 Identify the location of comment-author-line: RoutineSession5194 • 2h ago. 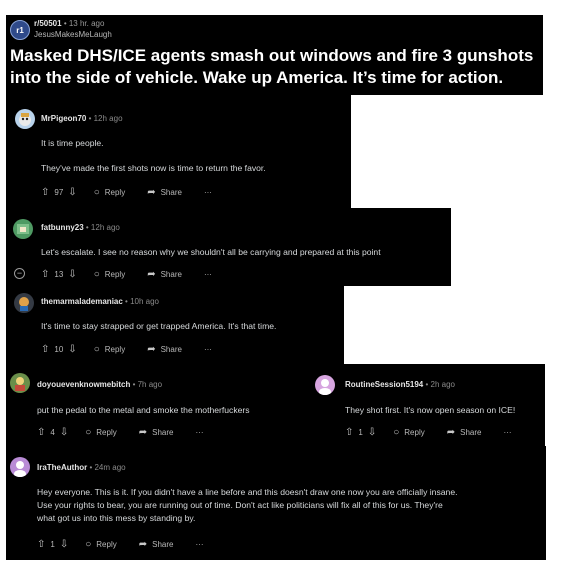
(400, 384).